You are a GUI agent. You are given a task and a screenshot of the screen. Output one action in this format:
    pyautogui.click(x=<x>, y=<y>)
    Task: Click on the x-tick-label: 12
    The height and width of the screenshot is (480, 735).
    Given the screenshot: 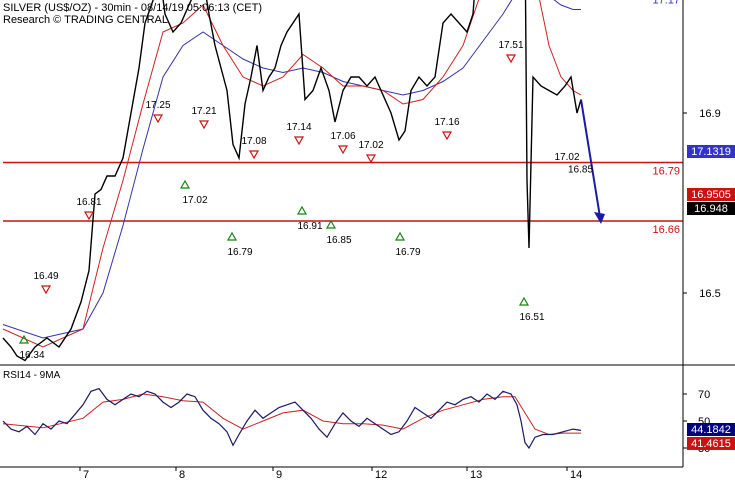 What is the action you would take?
    pyautogui.click(x=381, y=474)
    